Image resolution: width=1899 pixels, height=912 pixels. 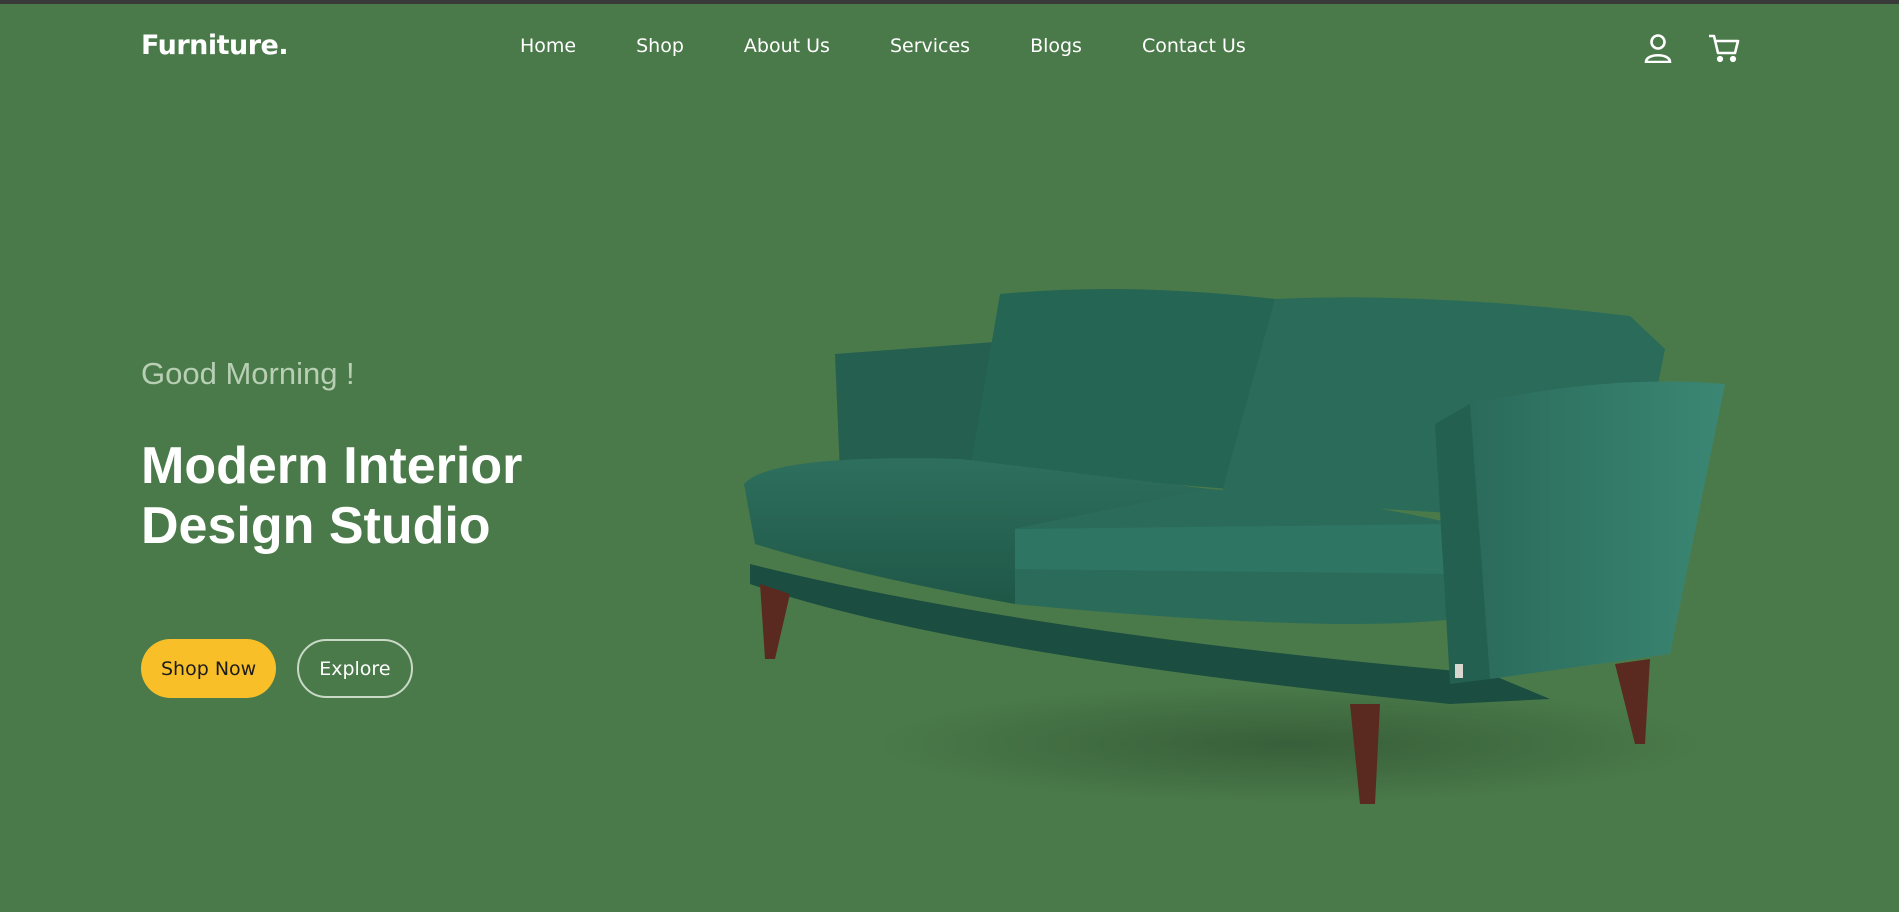 What do you see at coordinates (332, 466) in the screenshot?
I see `headline-line-1: Modern Interior` at bounding box center [332, 466].